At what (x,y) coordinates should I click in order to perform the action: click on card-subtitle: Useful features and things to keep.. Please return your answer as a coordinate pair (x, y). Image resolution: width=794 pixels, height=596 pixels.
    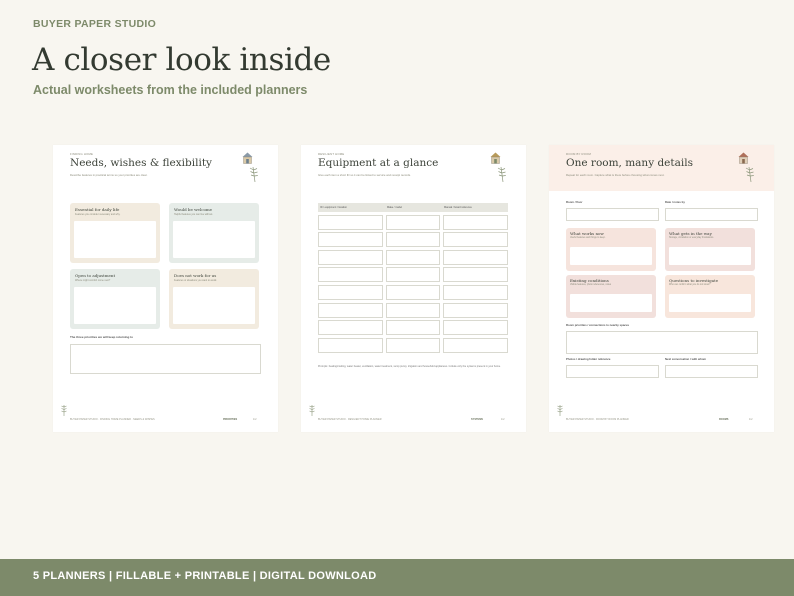
    Looking at the image, I should click on (588, 238).